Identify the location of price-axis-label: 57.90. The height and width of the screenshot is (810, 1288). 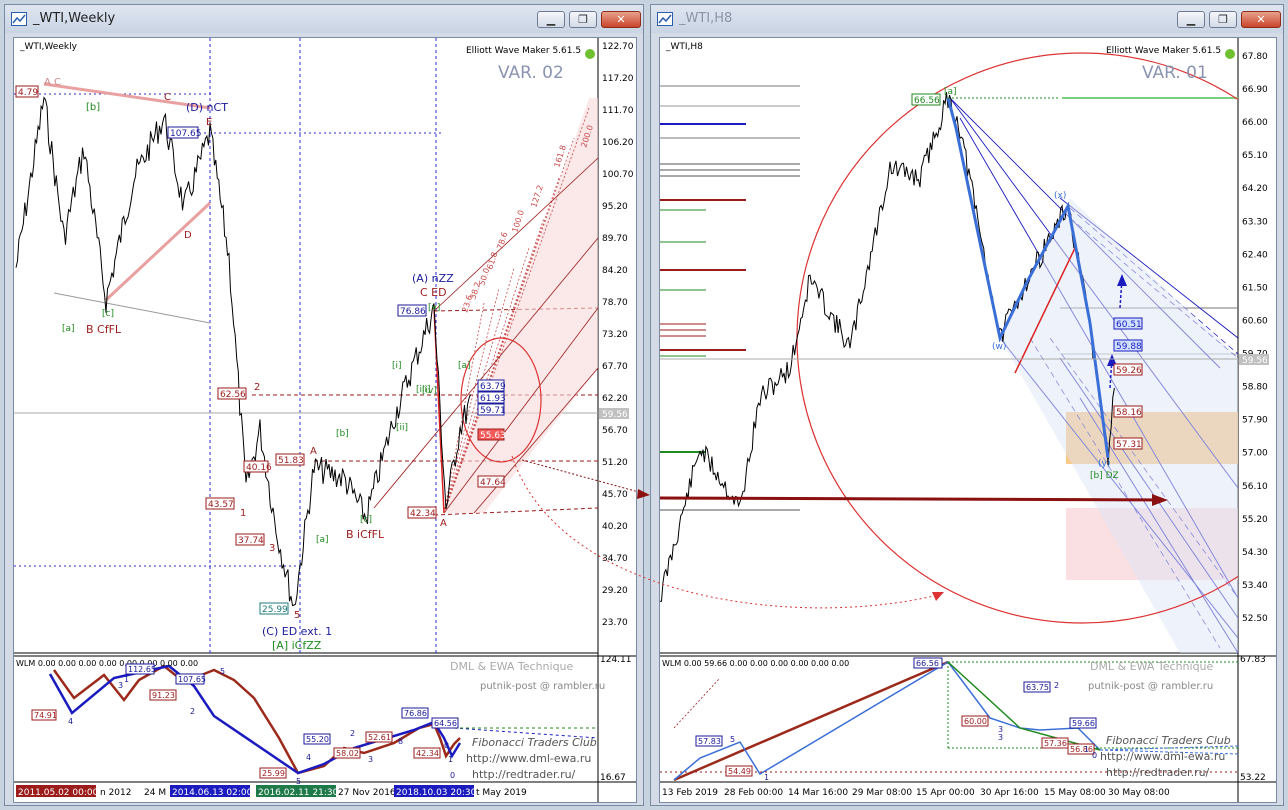
(1255, 421).